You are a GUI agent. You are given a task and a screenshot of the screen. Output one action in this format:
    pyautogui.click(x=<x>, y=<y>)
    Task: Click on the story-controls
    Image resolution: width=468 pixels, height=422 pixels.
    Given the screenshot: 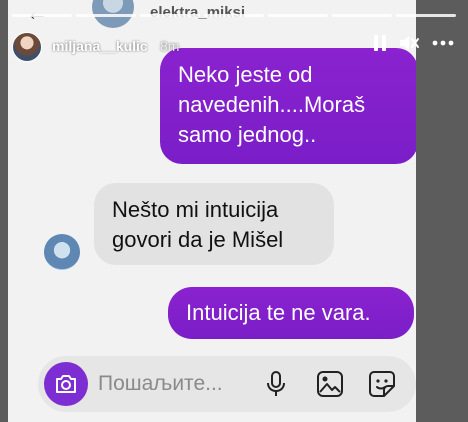 What is the action you would take?
    pyautogui.click(x=414, y=43)
    